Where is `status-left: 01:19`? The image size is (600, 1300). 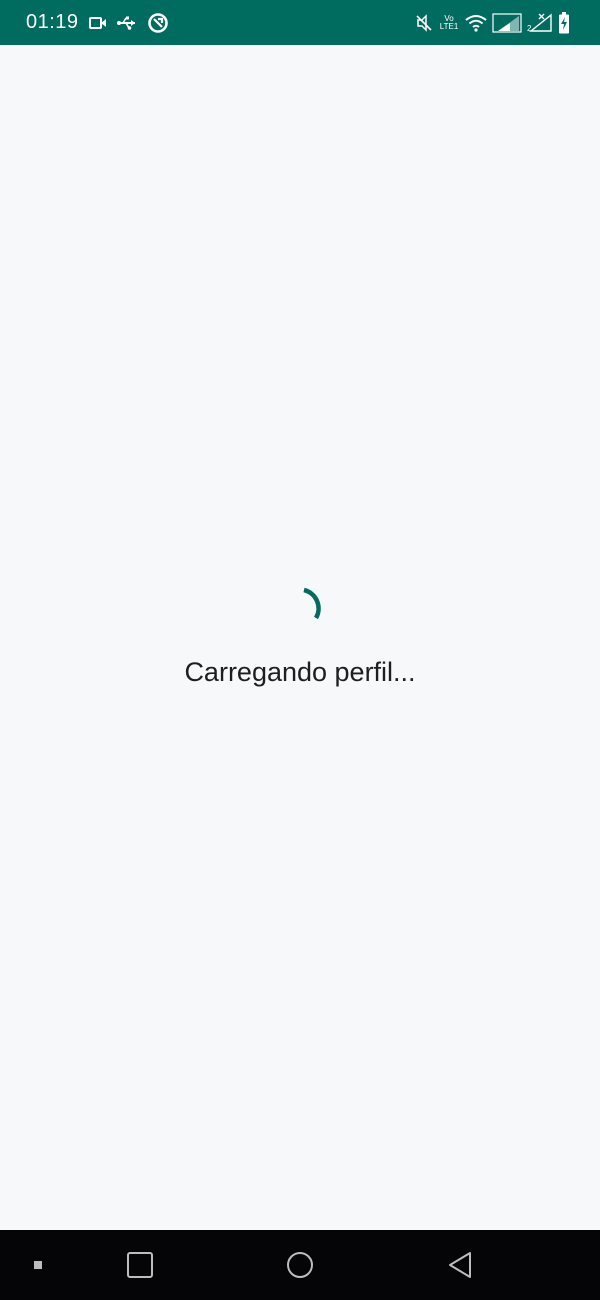
status-left: 01:19 is located at coordinates (97, 22).